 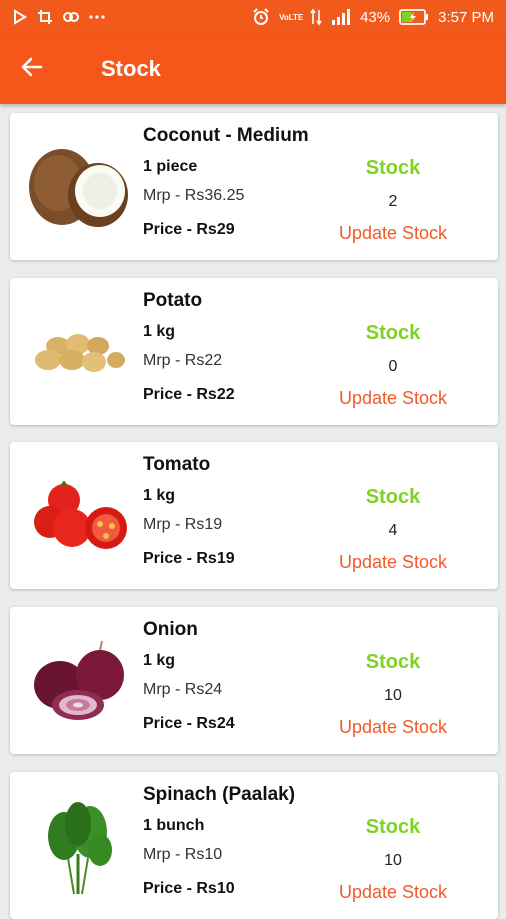 I want to click on signal-icon, so click(x=341, y=17).